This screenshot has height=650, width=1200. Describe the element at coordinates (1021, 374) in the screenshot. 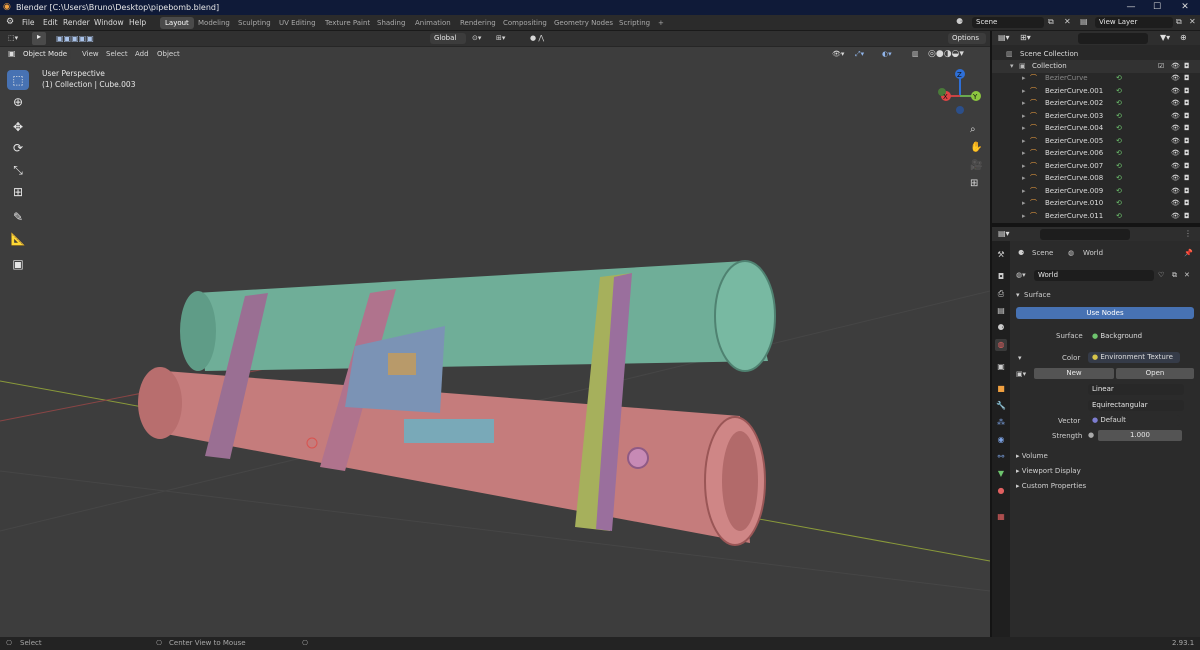

I see `image-browse-icon: ▣▾` at that location.